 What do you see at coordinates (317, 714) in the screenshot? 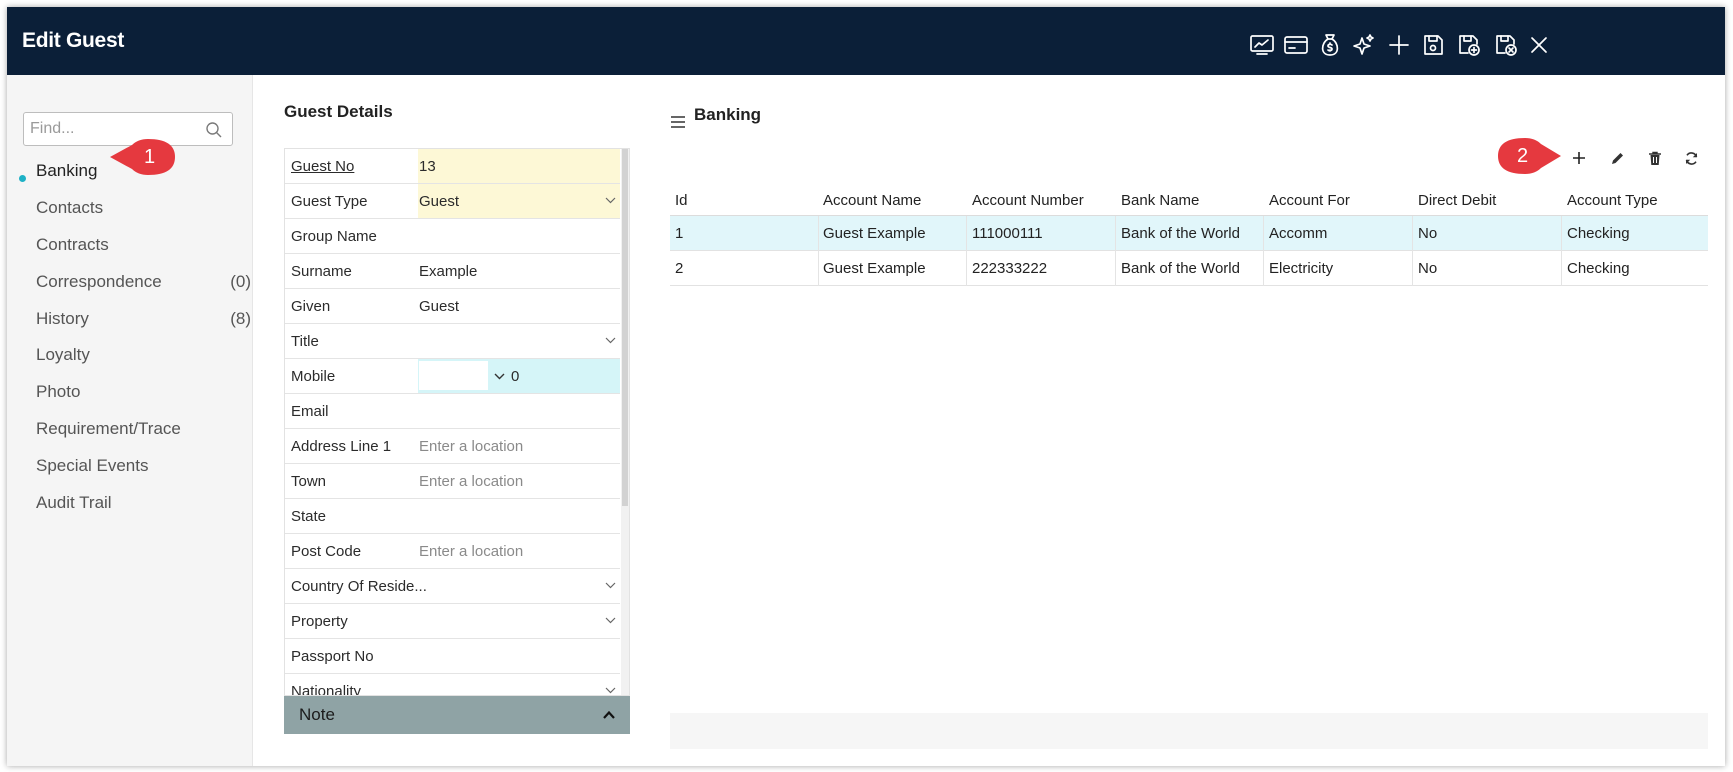
I see `note-label: Note` at bounding box center [317, 714].